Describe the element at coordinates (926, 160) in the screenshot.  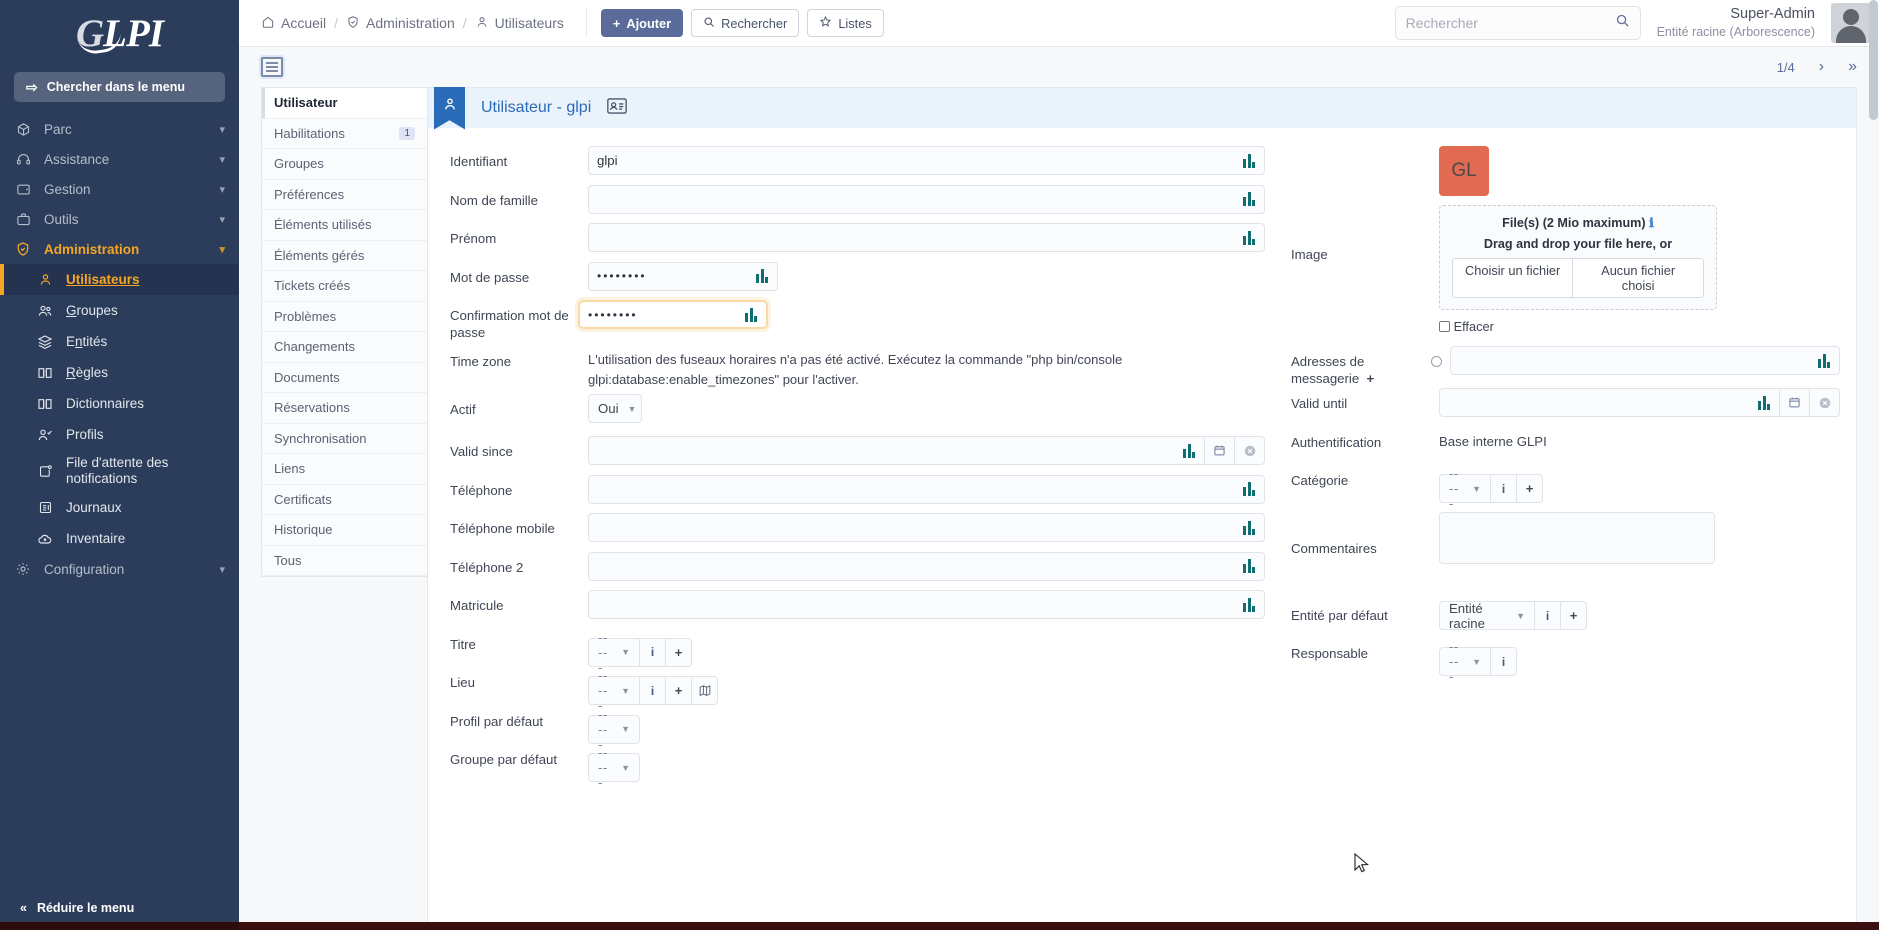
I see `identifiant-input: glpi` at that location.